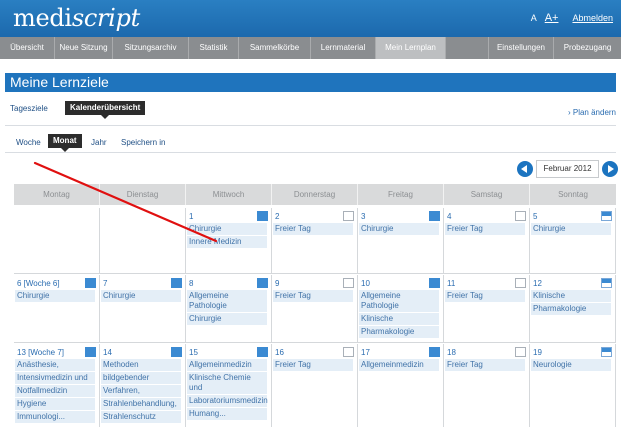 The height and width of the screenshot is (427, 621). What do you see at coordinates (76, 18) in the screenshot?
I see `mediscript-logo: mediscript` at bounding box center [76, 18].